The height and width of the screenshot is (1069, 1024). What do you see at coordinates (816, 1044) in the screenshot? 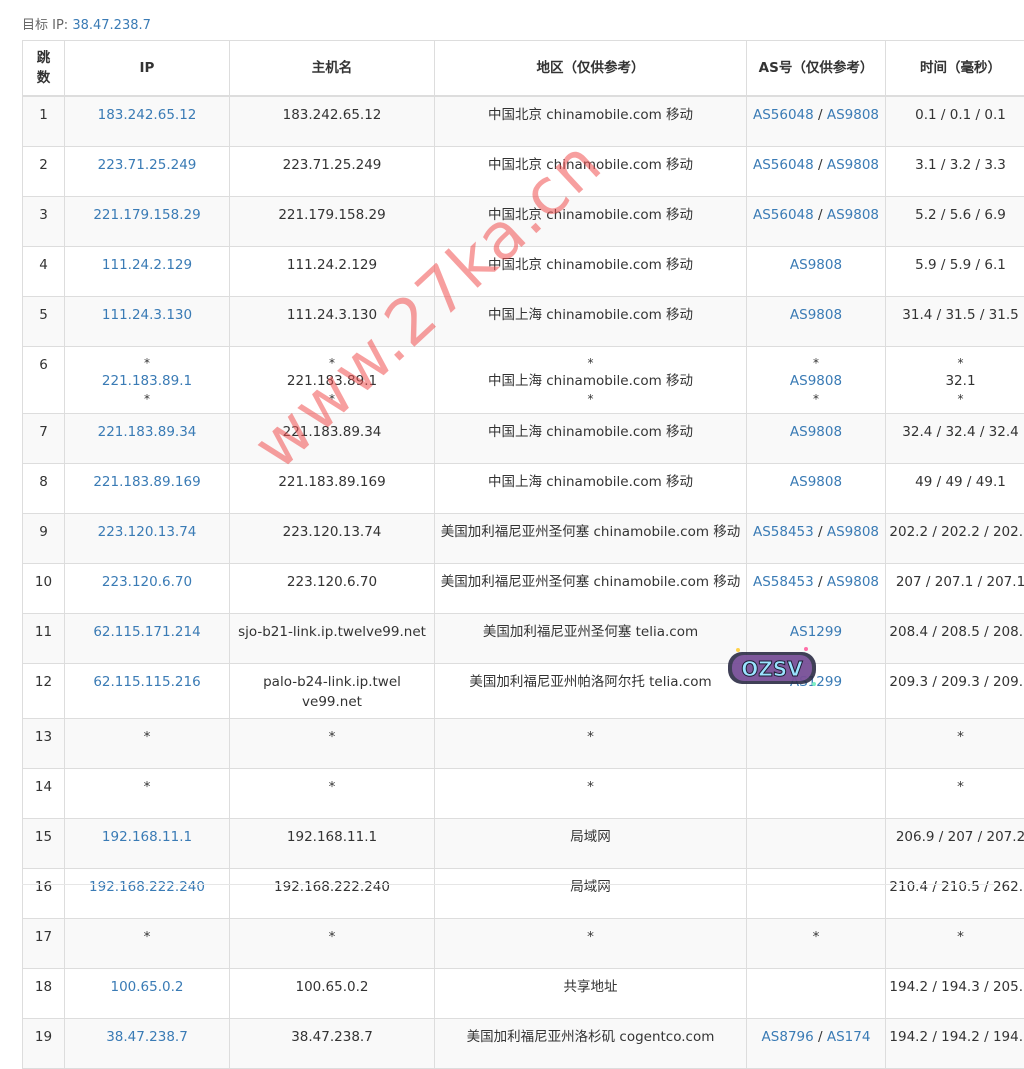
I see `as-cell: AS8796 / AS174` at bounding box center [816, 1044].